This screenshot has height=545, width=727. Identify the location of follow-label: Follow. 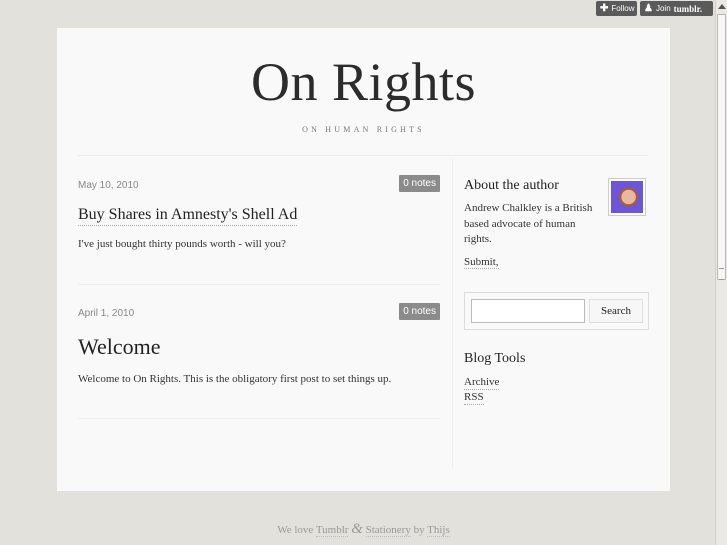
(623, 8).